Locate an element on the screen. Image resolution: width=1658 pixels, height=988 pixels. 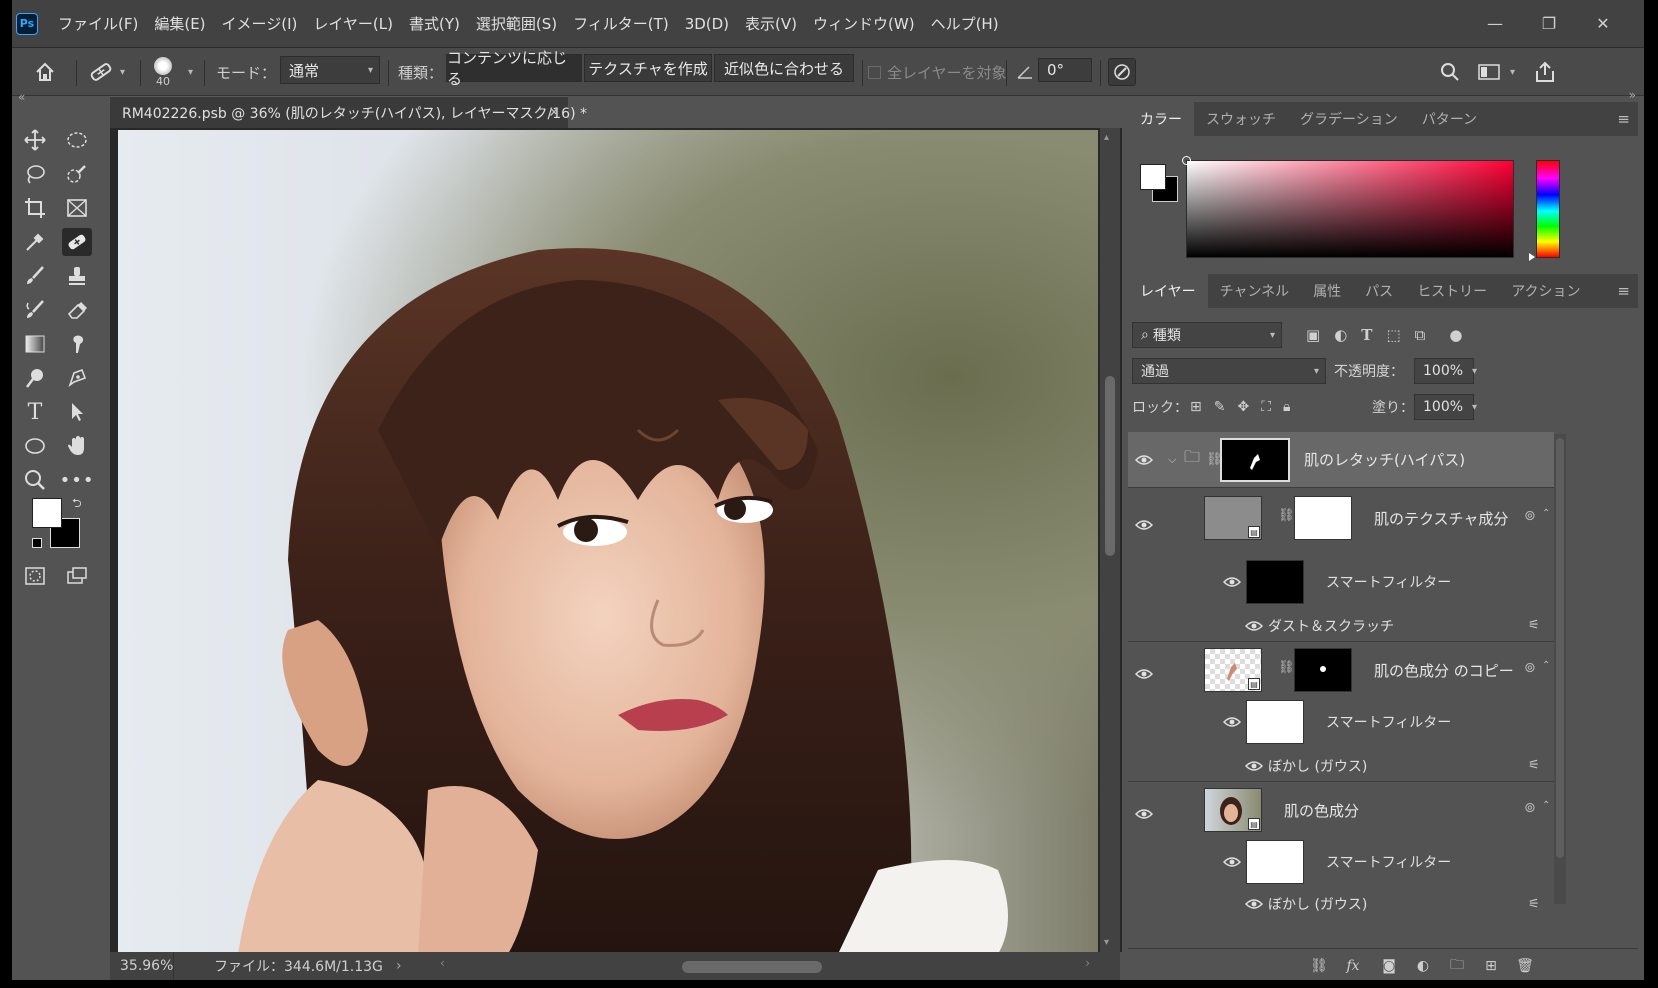
menu-image: イメージ(I) is located at coordinates (260, 23).